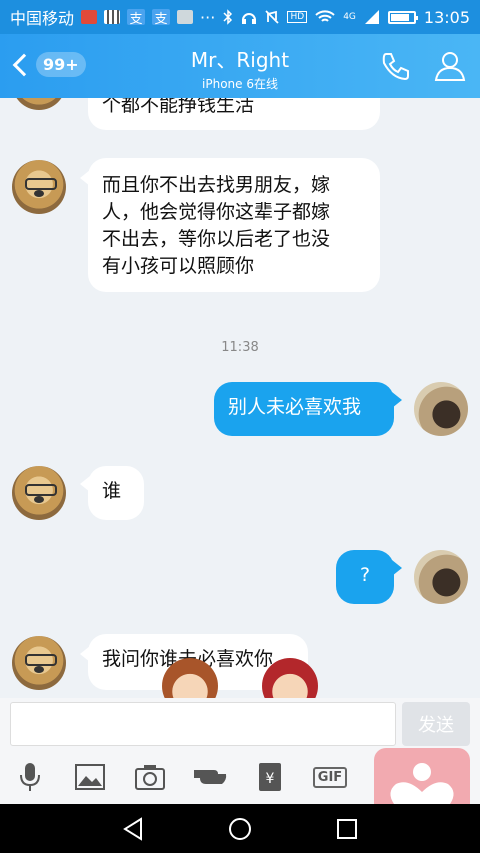  What do you see at coordinates (240, 347) in the screenshot?
I see `timestamp: 11:38` at bounding box center [240, 347].